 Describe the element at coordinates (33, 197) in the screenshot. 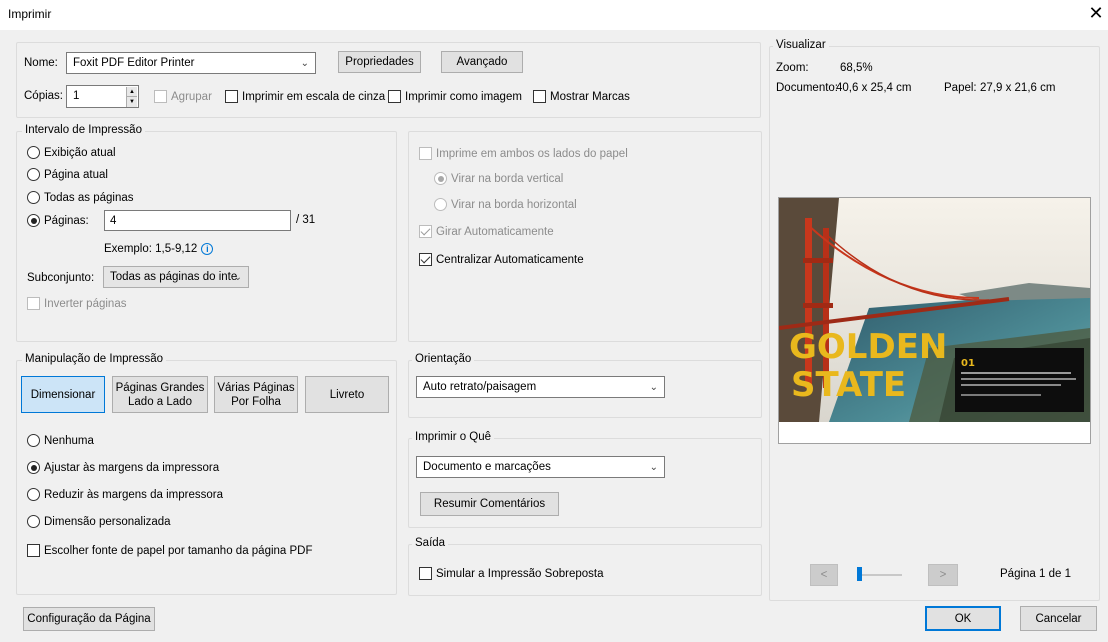

I see `all-pages-radio` at that location.